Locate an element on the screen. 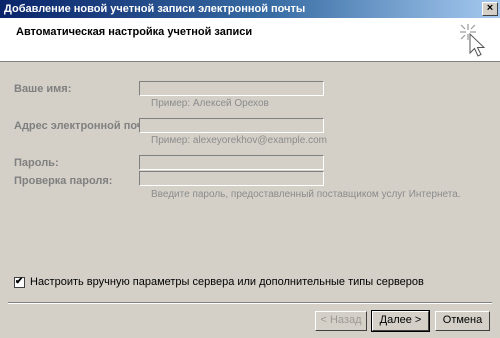 The height and width of the screenshot is (338, 500). wizard-header: Автоматическая настройка учетной записи is located at coordinates (250, 40).